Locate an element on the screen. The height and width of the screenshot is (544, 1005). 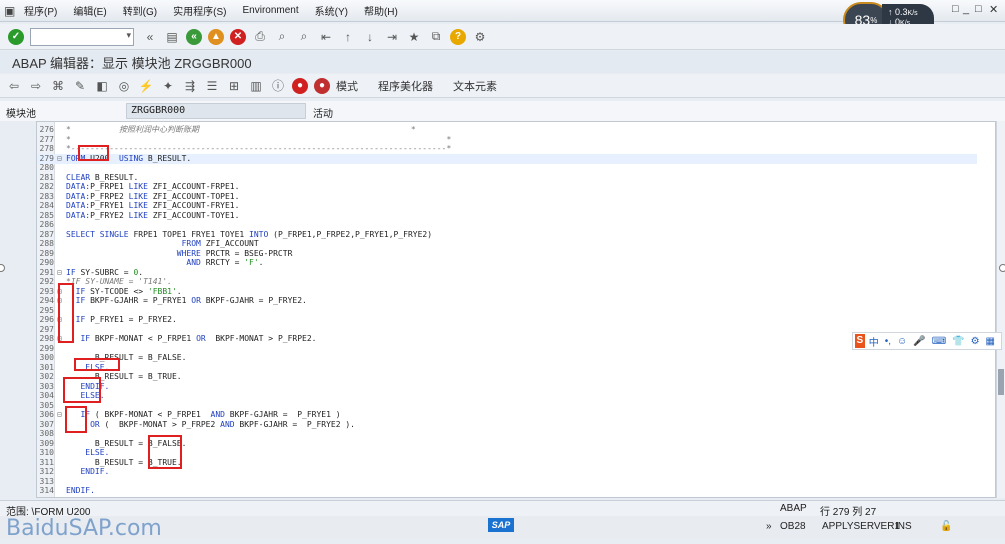
breakpoint-icon: ● is located at coordinates (300, 85).